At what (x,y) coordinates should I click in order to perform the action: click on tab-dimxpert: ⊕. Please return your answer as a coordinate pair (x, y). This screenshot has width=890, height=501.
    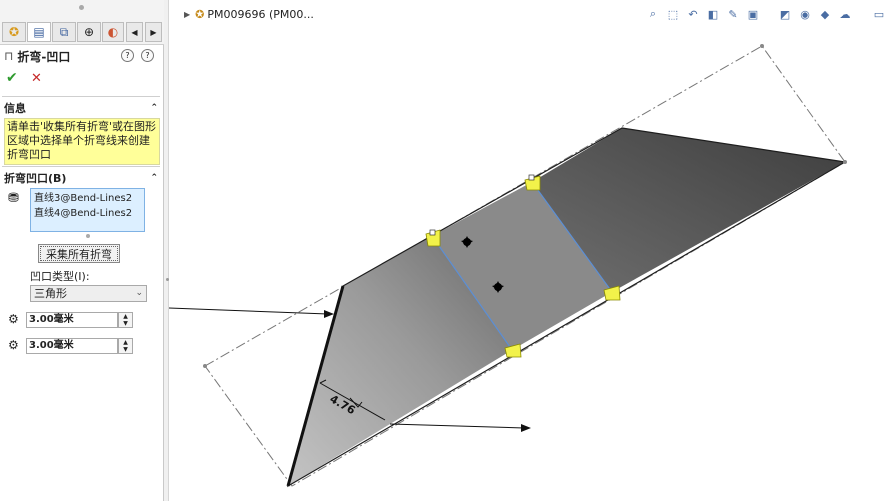
    Looking at the image, I should click on (89, 32).